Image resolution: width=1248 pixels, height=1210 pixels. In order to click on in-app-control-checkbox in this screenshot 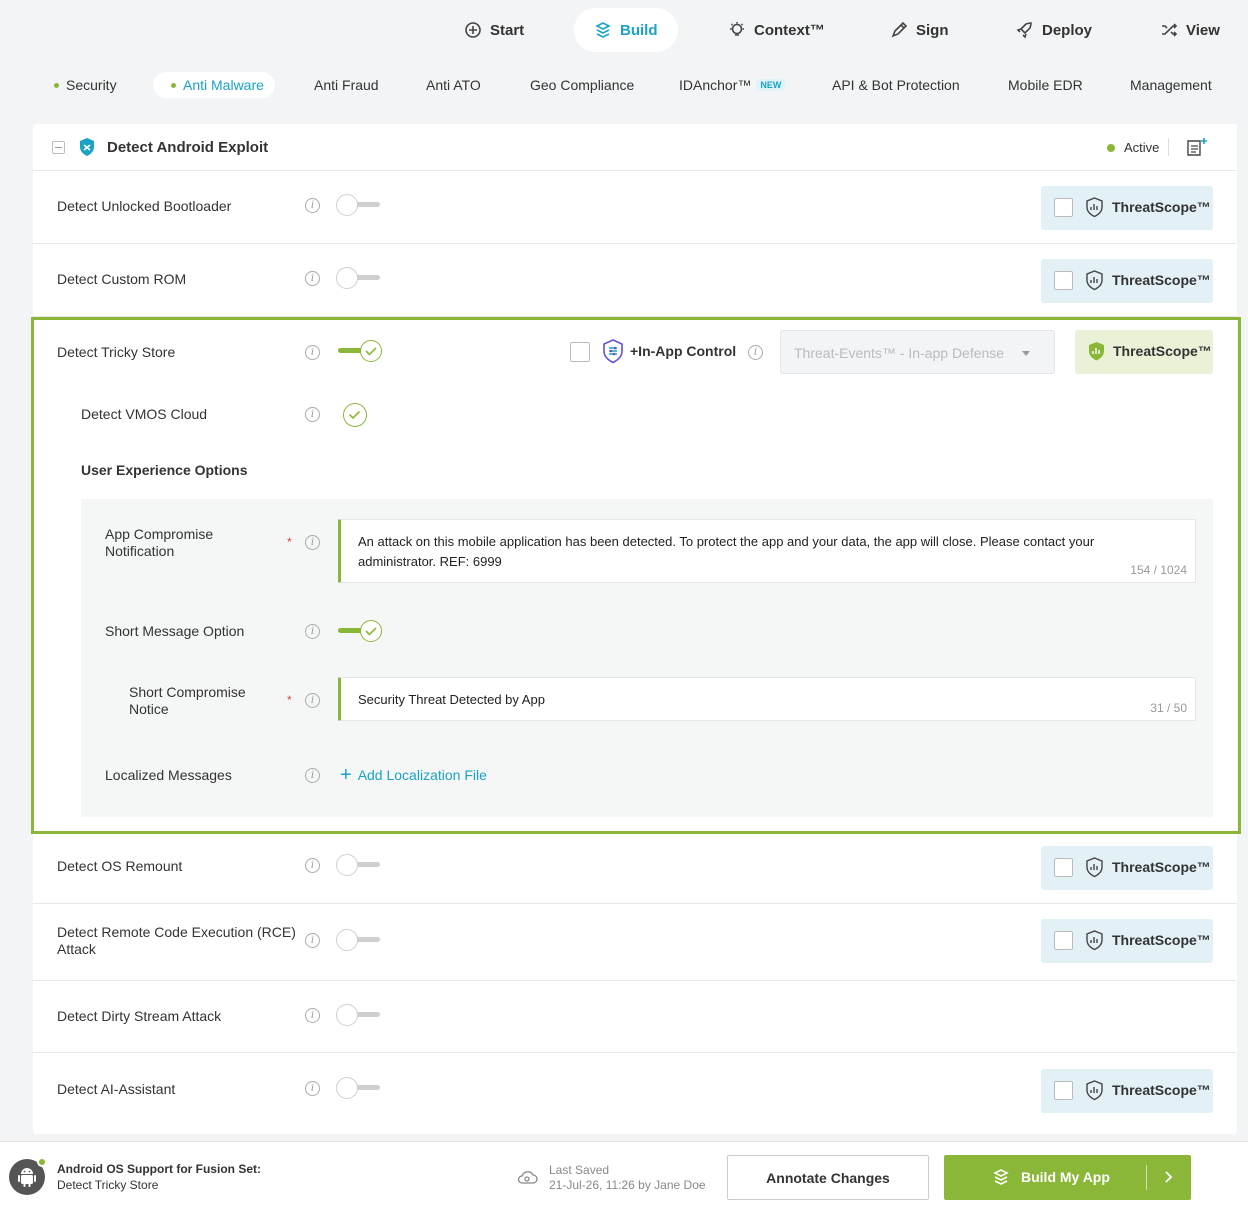, I will do `click(580, 352)`.